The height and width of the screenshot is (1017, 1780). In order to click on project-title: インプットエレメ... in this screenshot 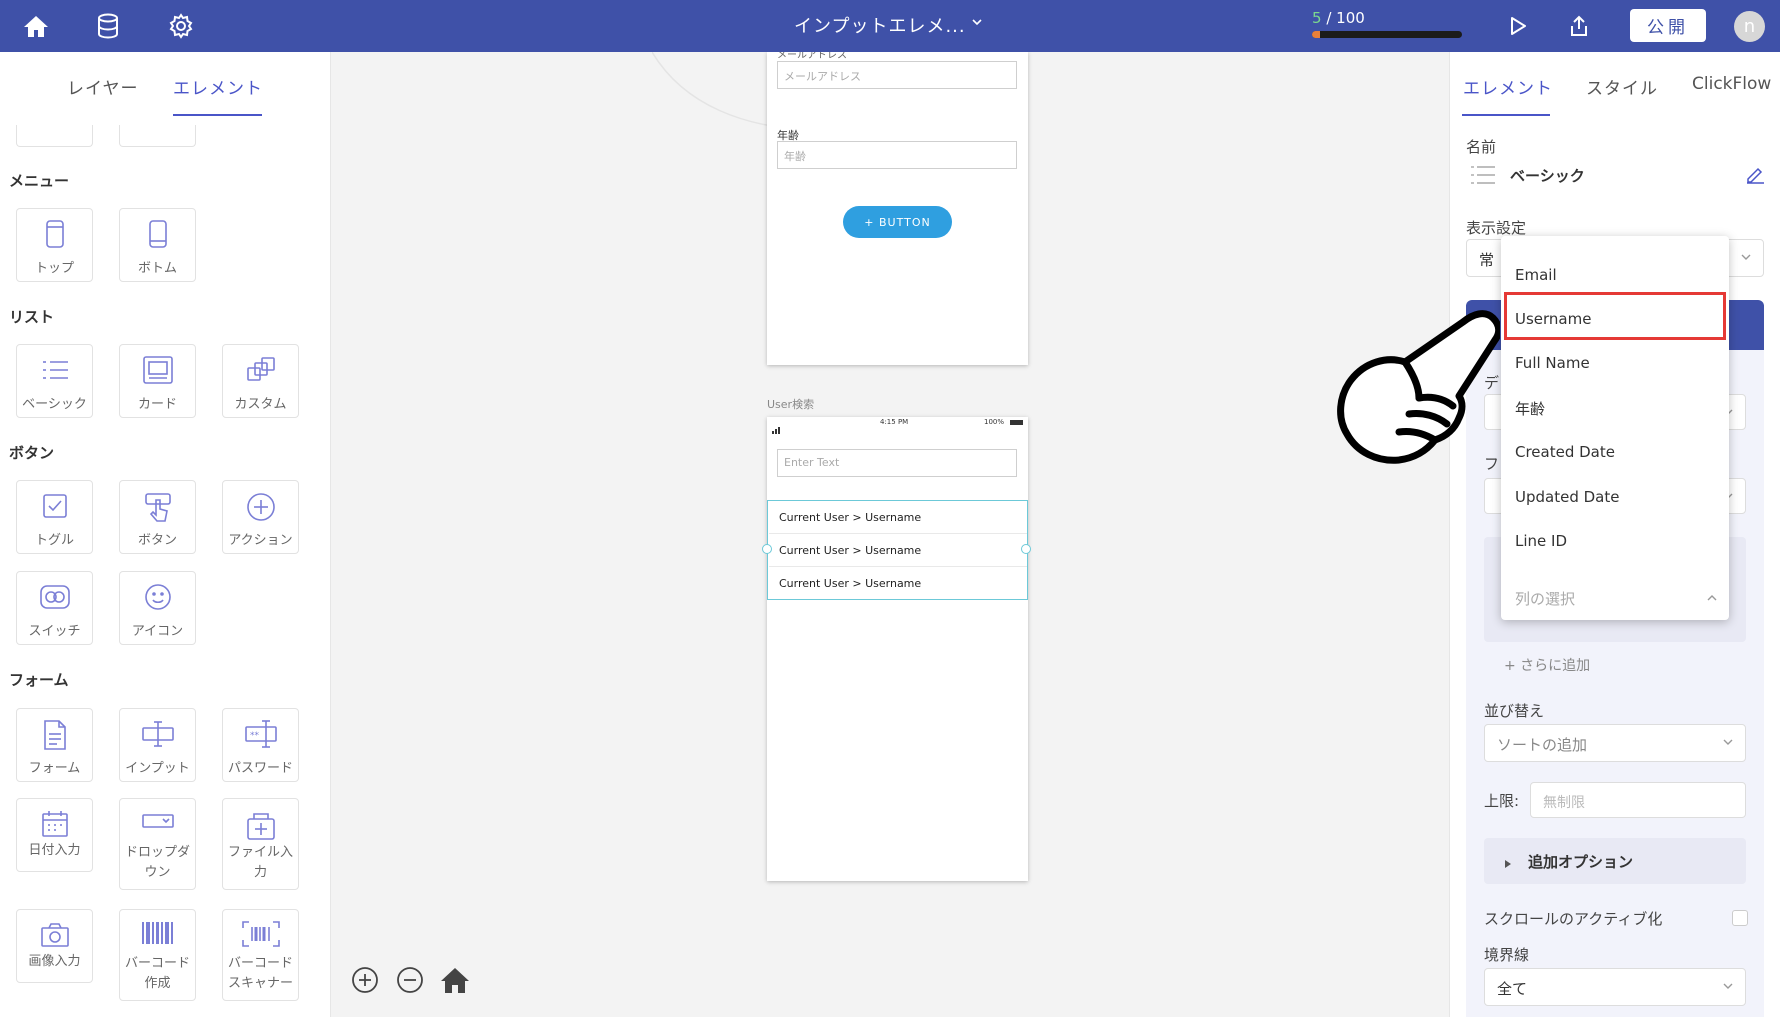, I will do `click(880, 25)`.